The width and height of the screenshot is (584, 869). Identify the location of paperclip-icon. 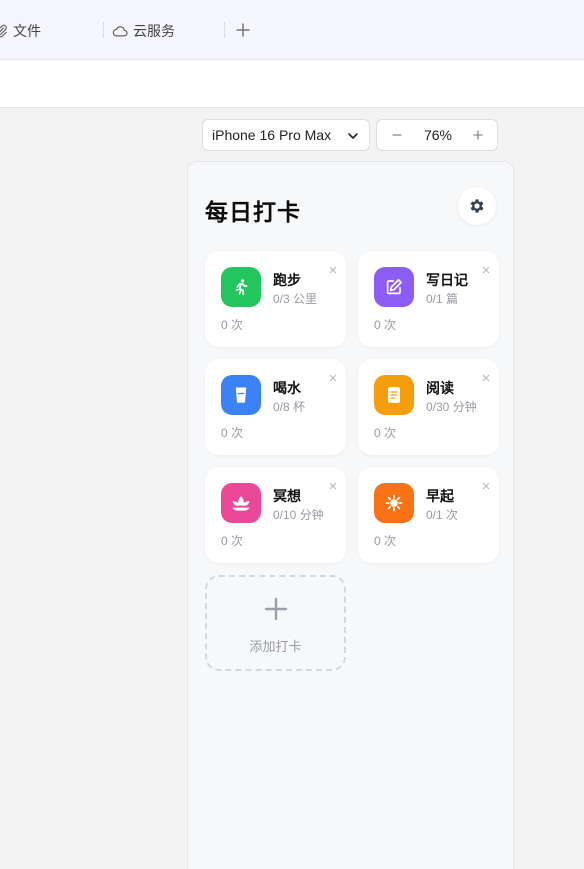
(3, 31).